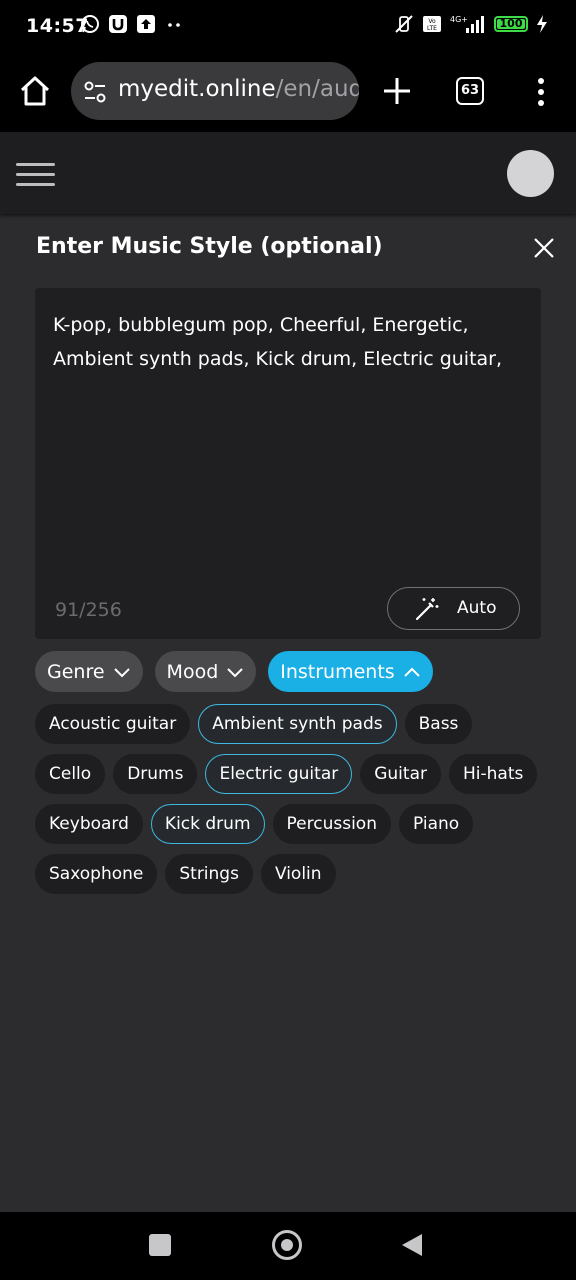 This screenshot has height=1280, width=576. I want to click on chip-bass: Bass, so click(438, 724).